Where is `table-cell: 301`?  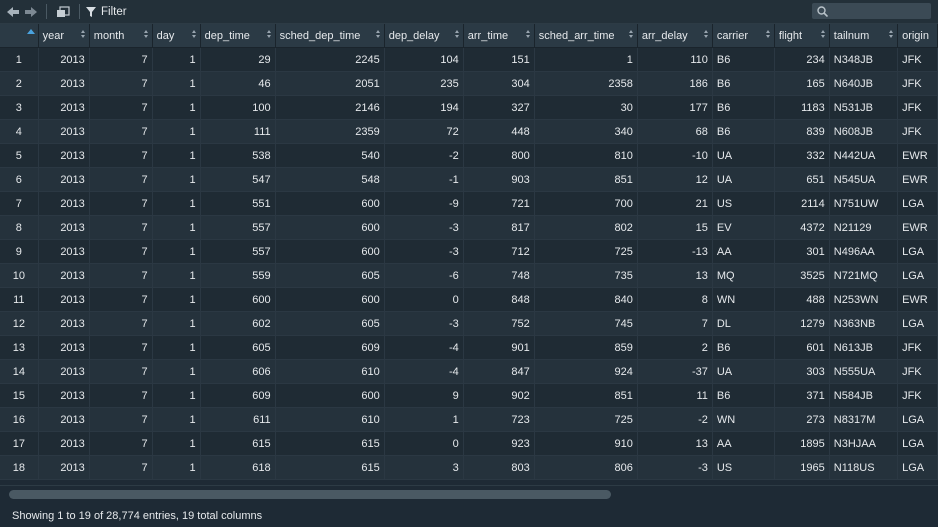 table-cell: 301 is located at coordinates (802, 251).